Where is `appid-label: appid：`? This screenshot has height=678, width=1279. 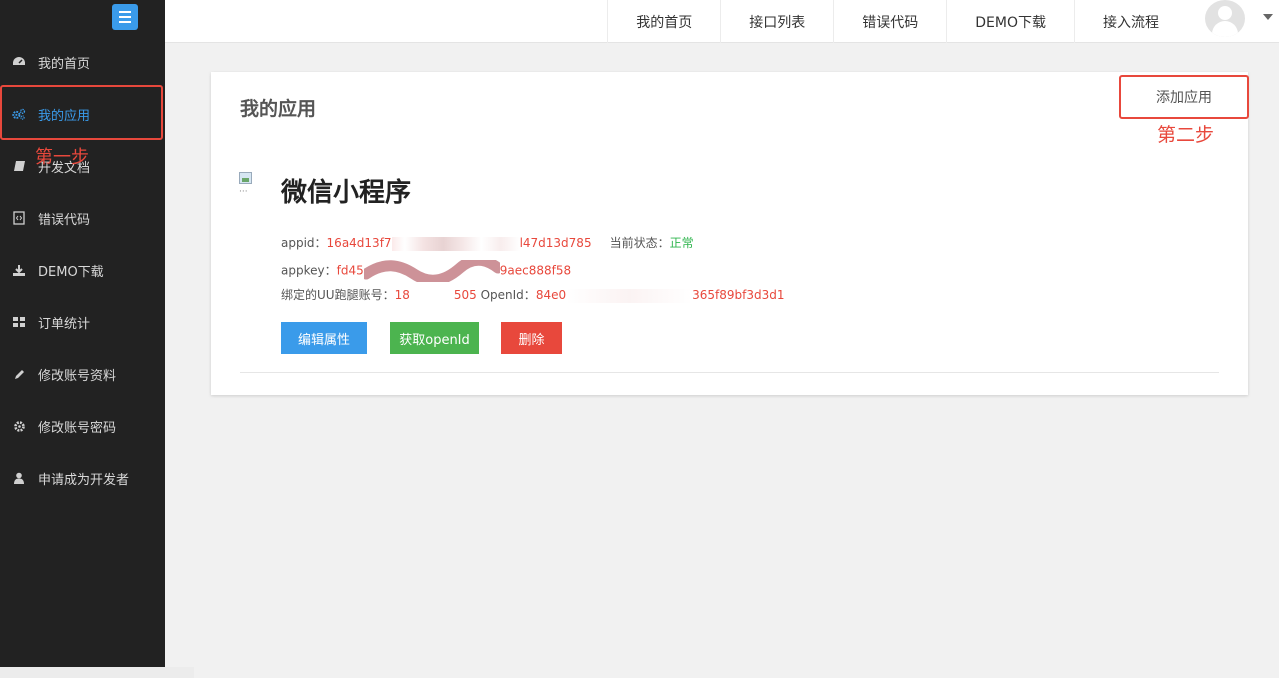
appid-label: appid： is located at coordinates (304, 243).